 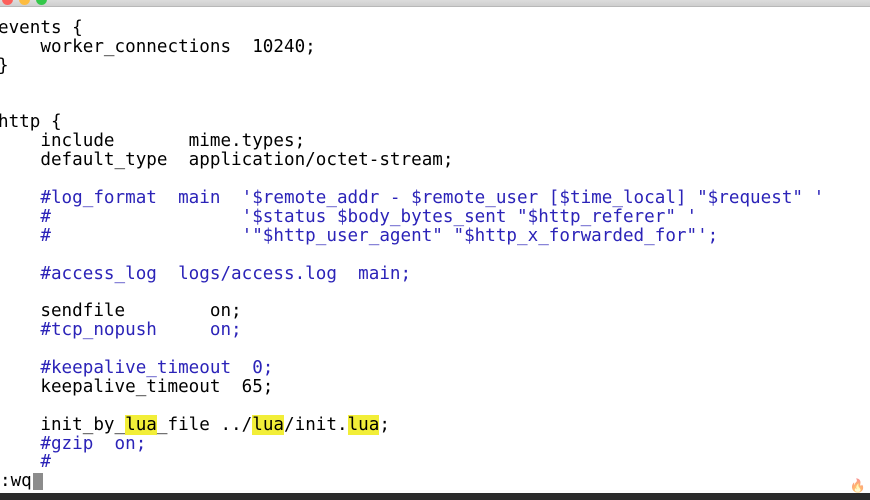 I want to click on init-line-suffix: ;, so click(x=384, y=424).